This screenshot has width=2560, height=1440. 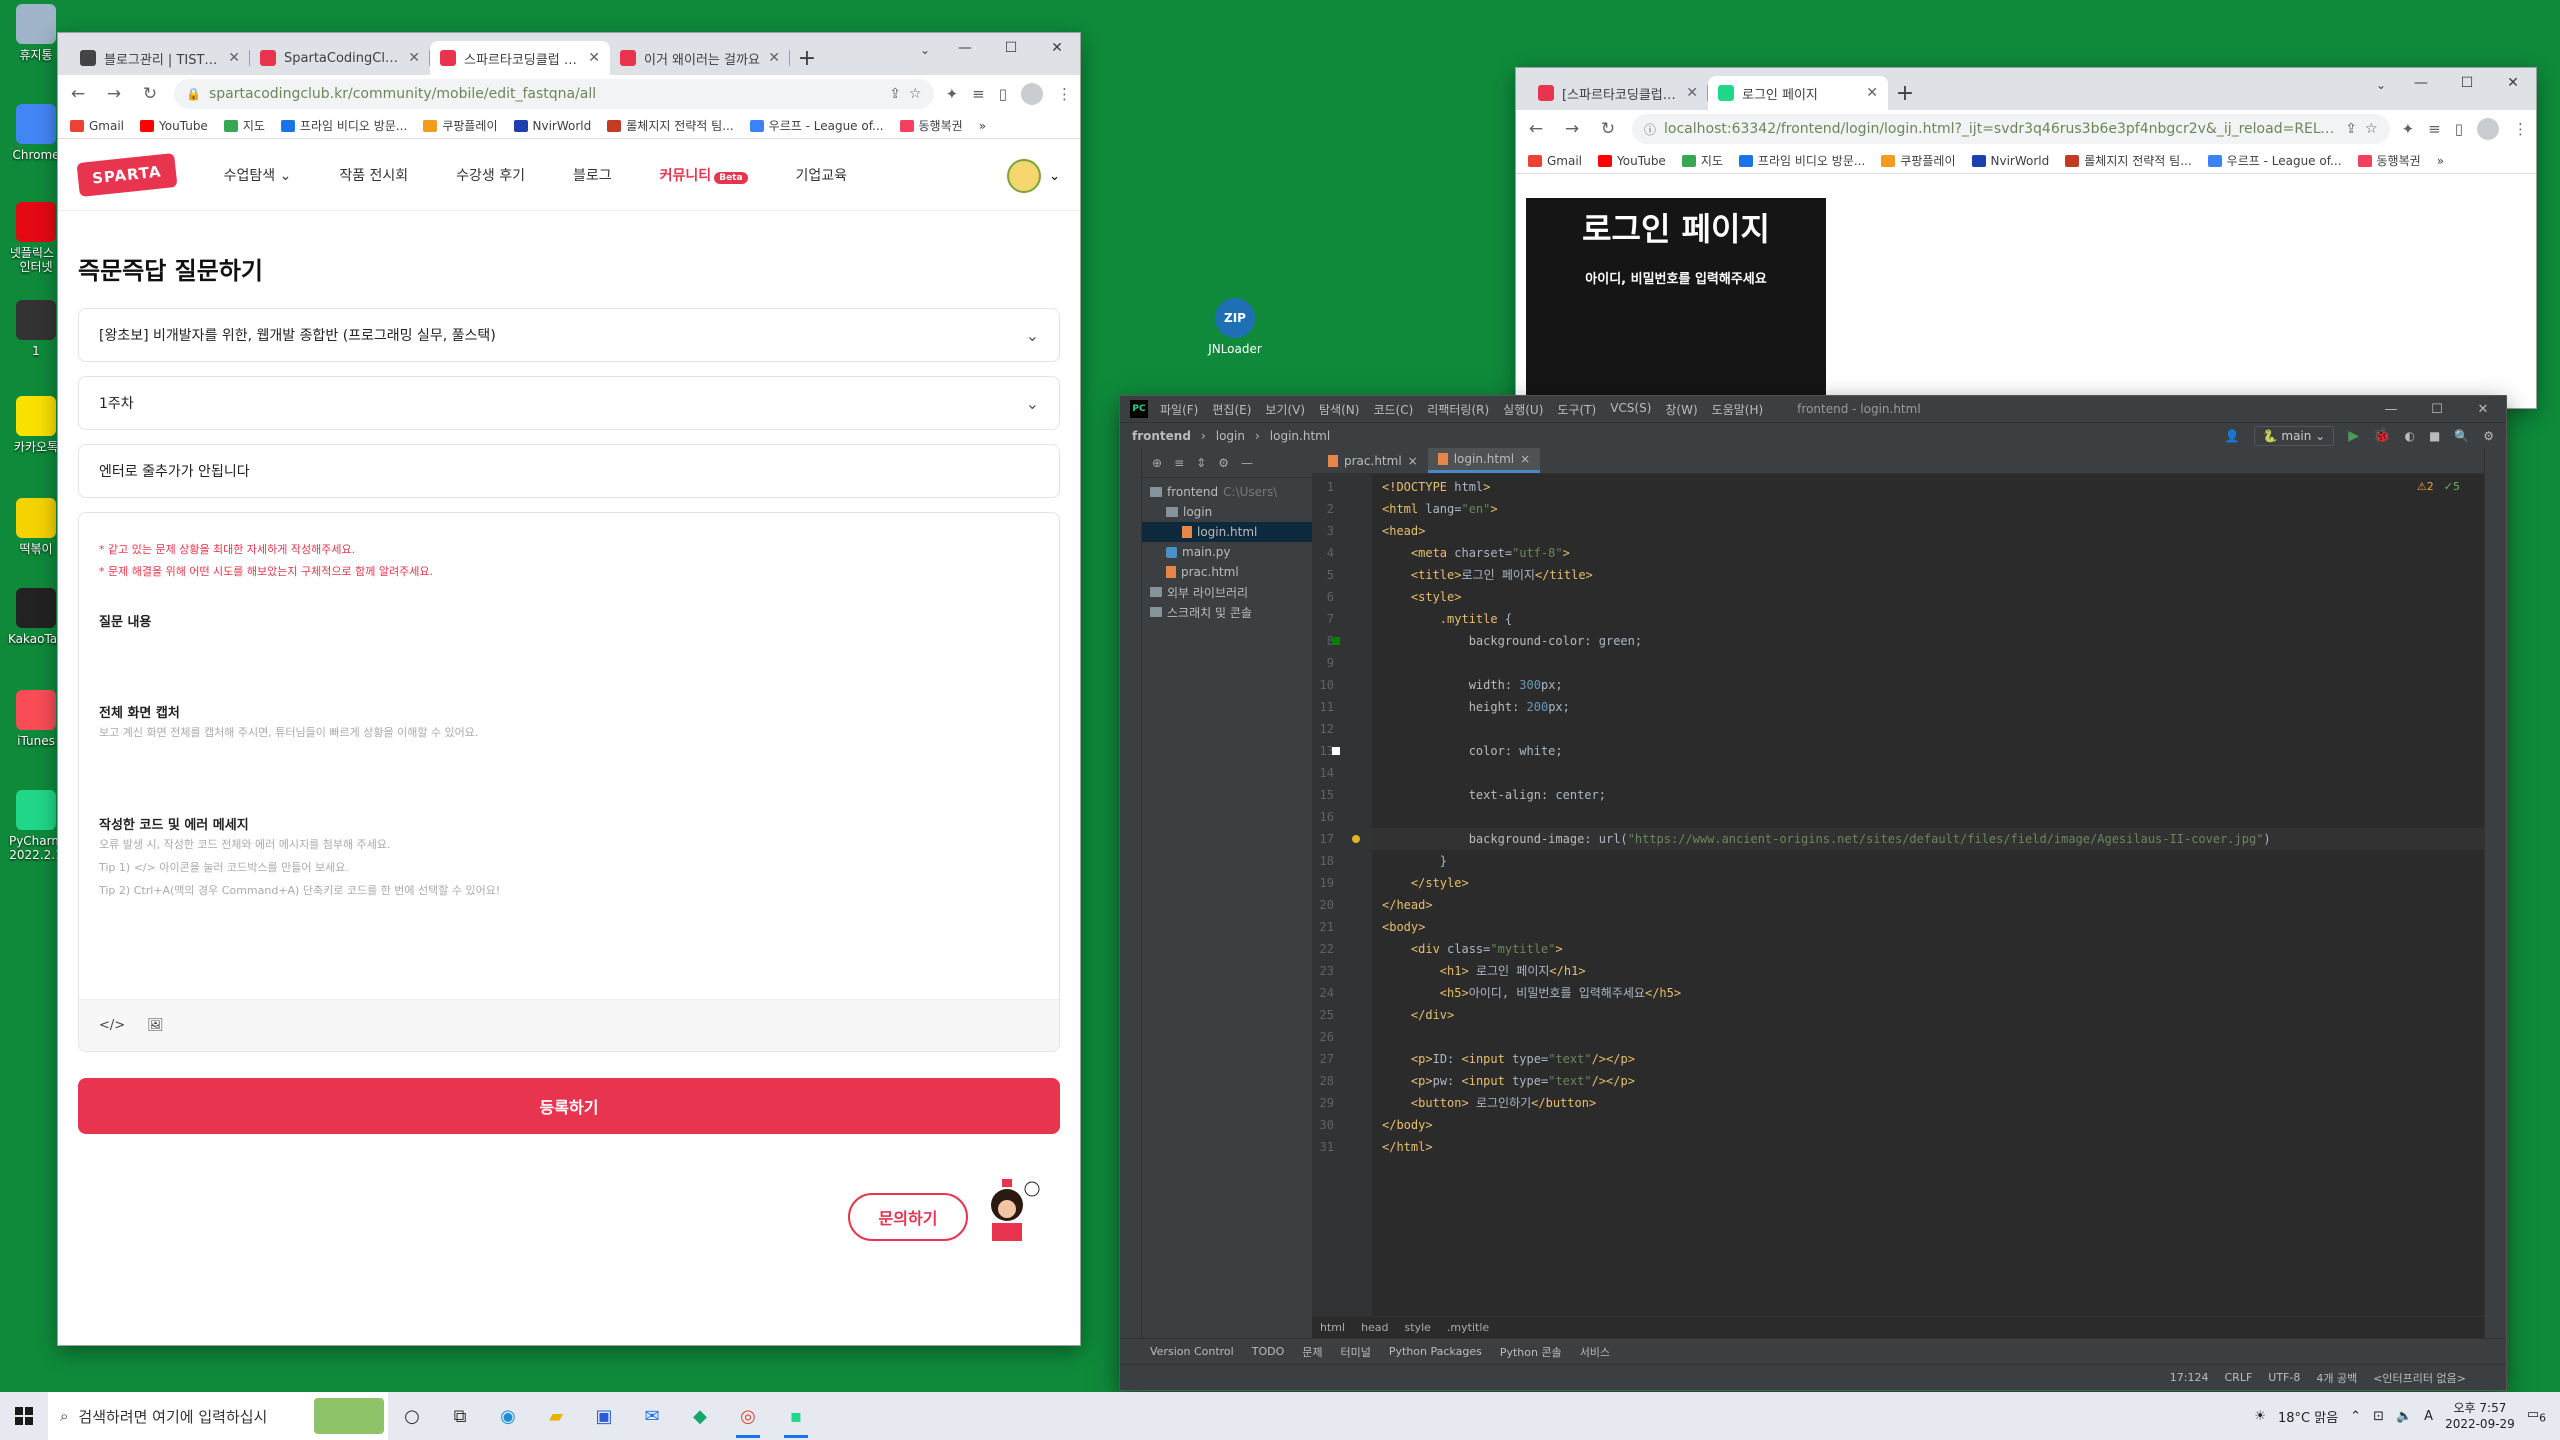 I want to click on image-icon: 🖼, so click(x=155, y=1025).